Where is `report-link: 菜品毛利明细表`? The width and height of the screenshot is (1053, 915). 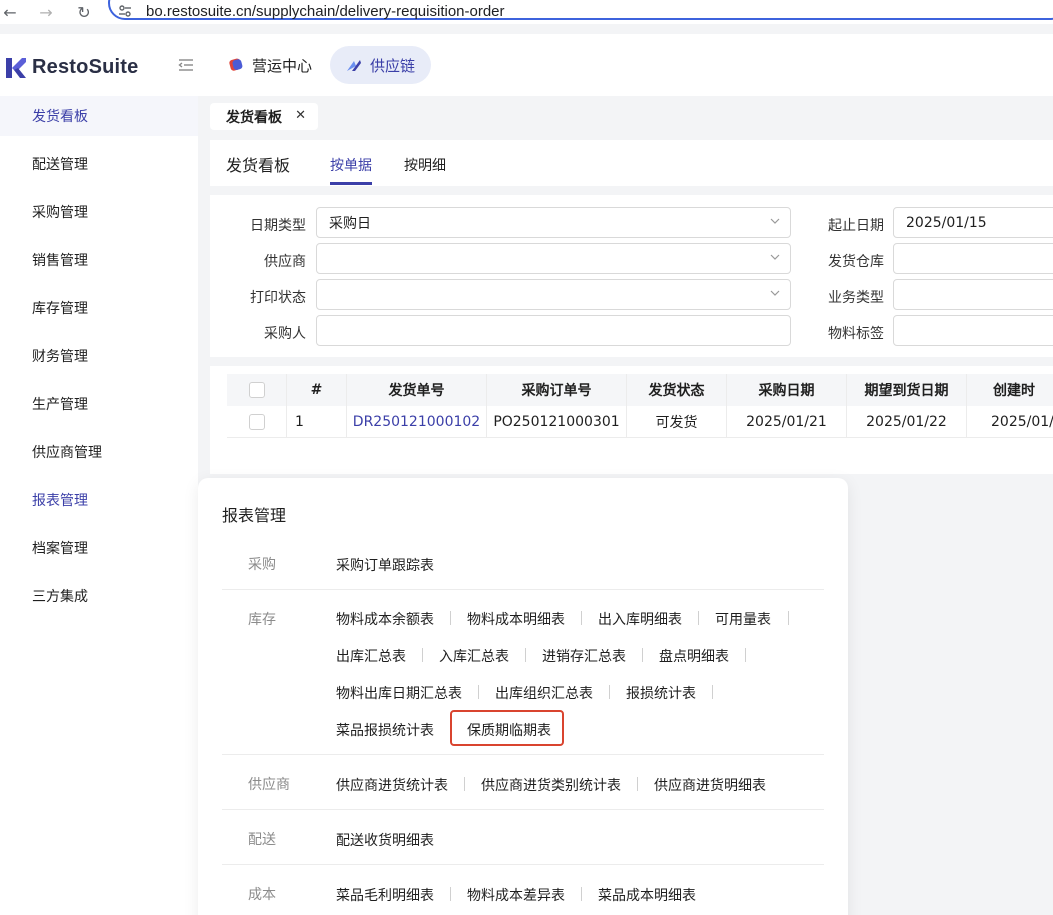
report-link: 菜品毛利明细表 is located at coordinates (385, 895).